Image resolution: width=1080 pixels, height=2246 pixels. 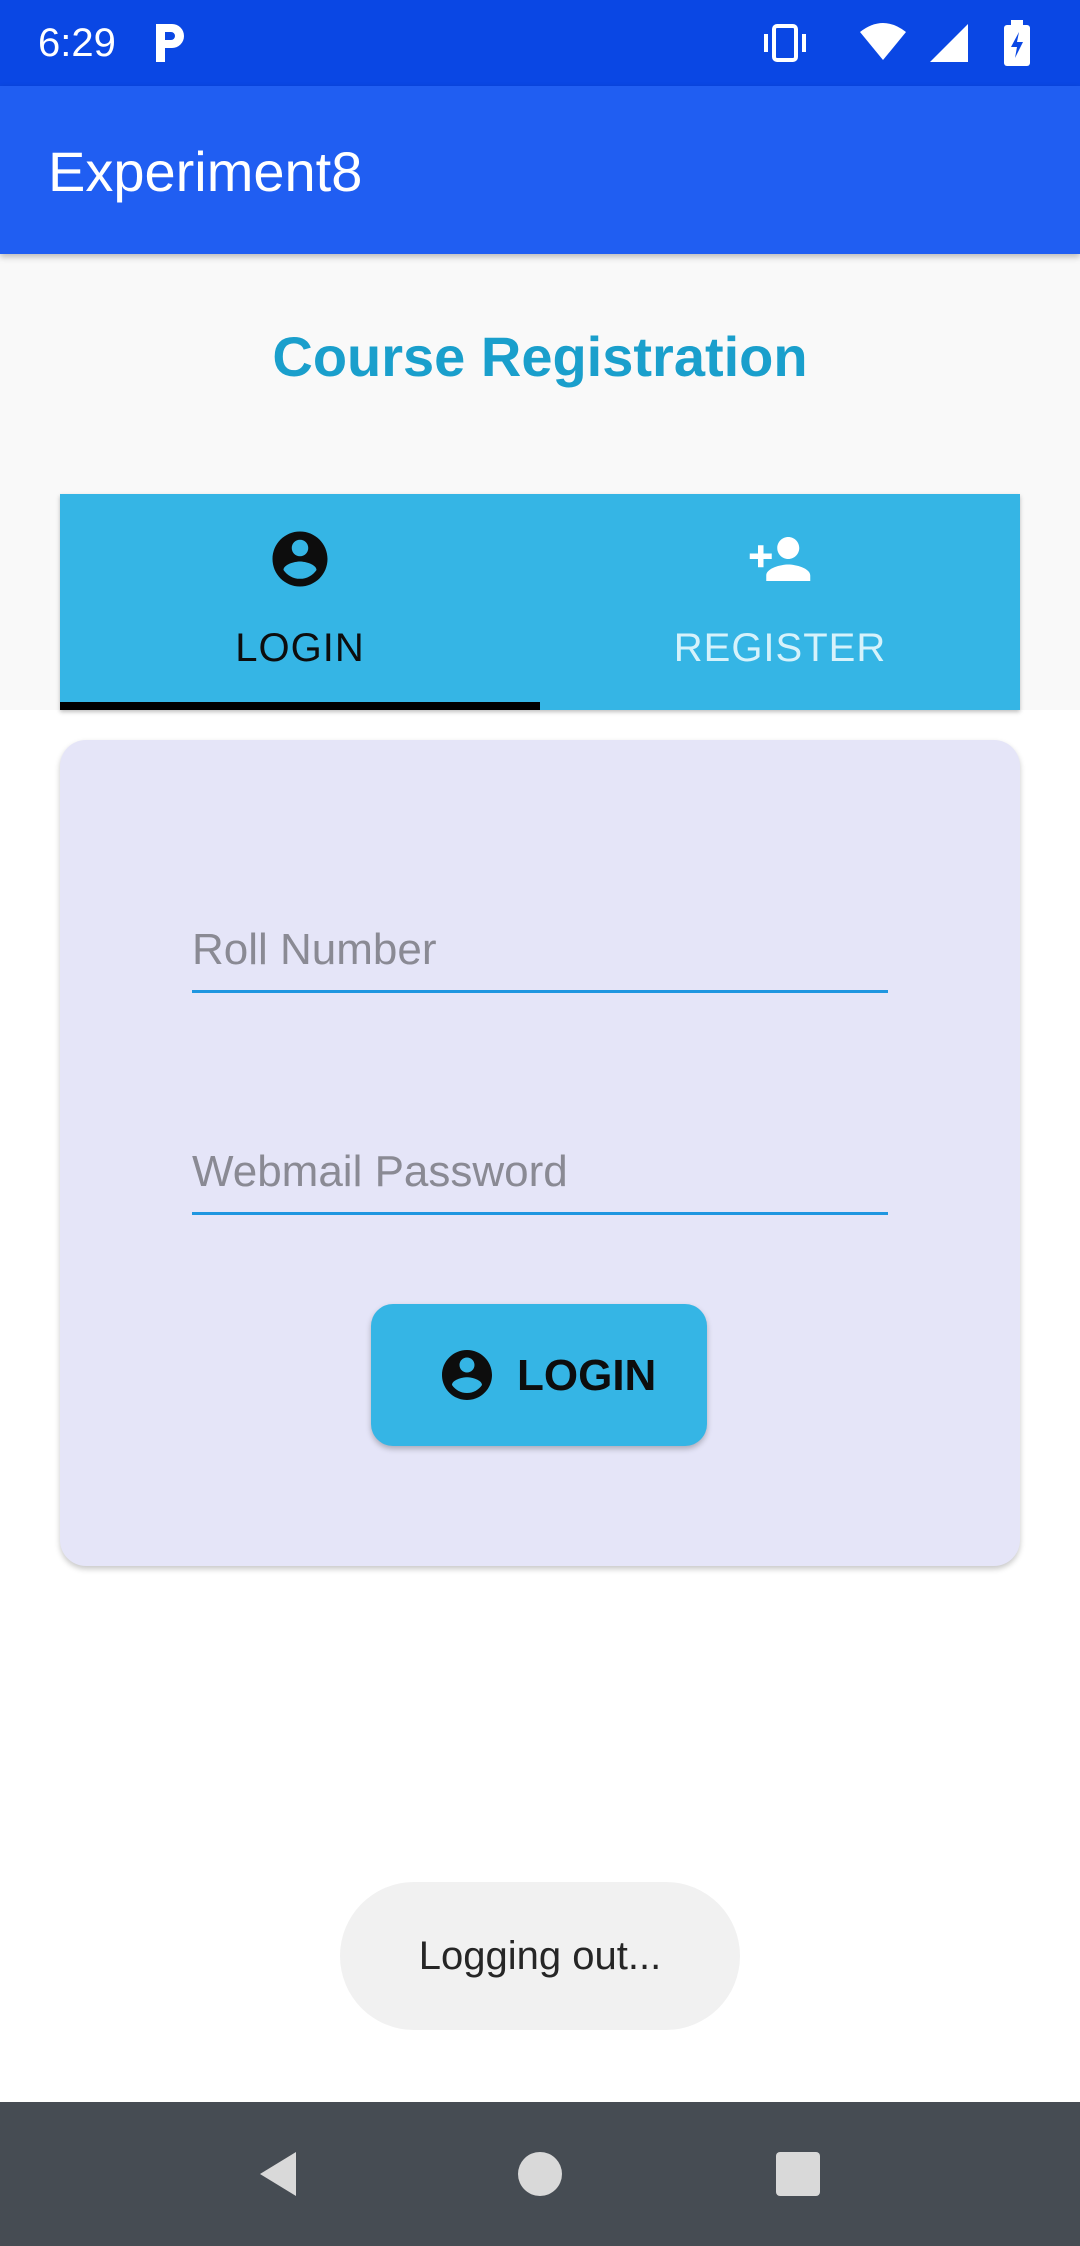 What do you see at coordinates (540, 170) in the screenshot?
I see `app-bar: Experiment8` at bounding box center [540, 170].